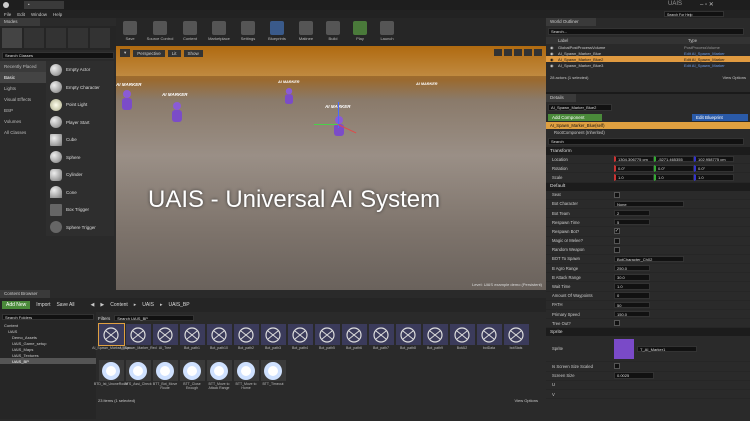 Image resolution: width=750 pixels, height=421 pixels. Describe the element at coordinates (674, 159) in the screenshot. I see `location-y-input: -5271.465355` at that location.